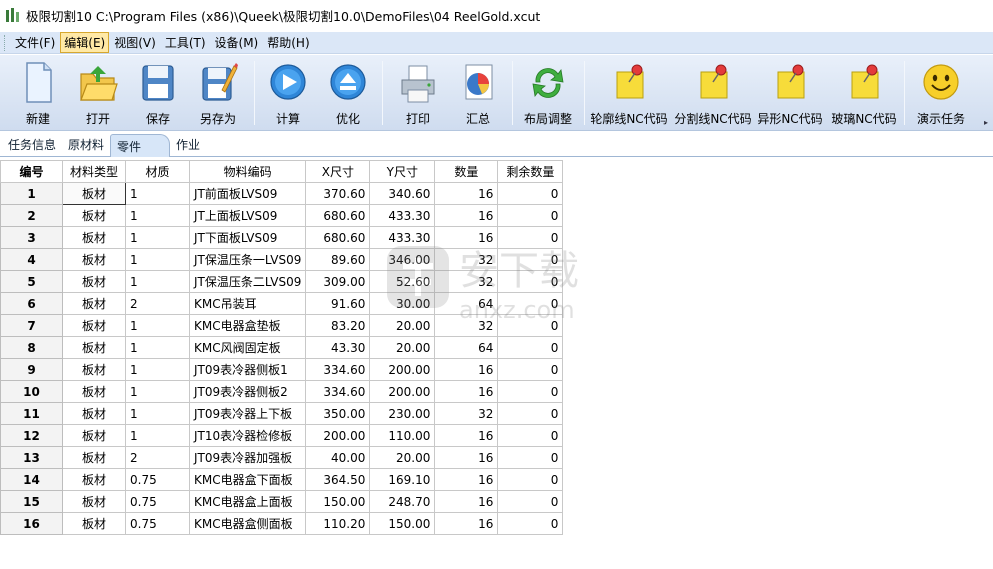 The image size is (993, 569). What do you see at coordinates (247, 501) in the screenshot?
I see `item-code-cell: KMC电器盒上面板` at bounding box center [247, 501].